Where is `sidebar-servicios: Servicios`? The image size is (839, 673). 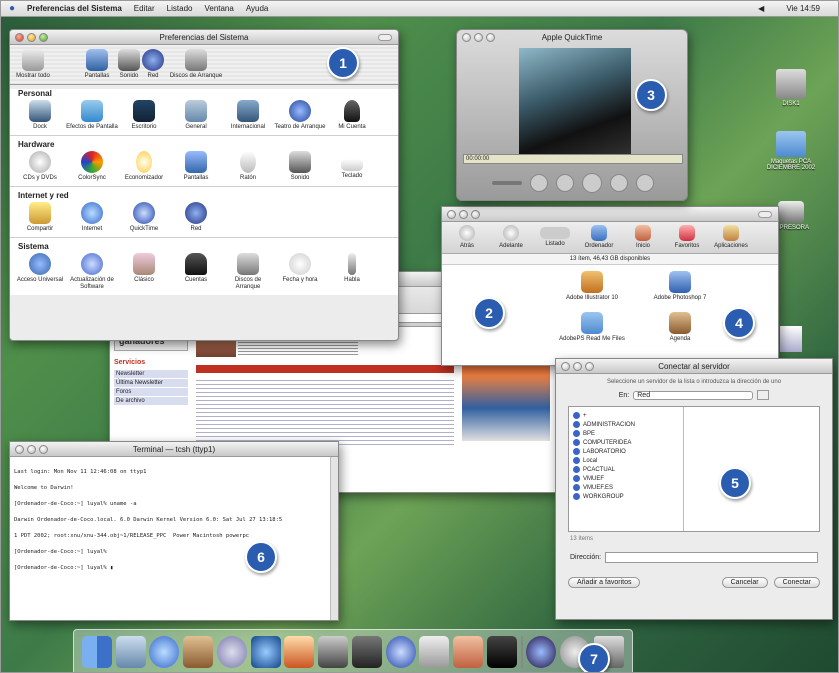
sidebar-servicios: Servicios is located at coordinates (151, 362).